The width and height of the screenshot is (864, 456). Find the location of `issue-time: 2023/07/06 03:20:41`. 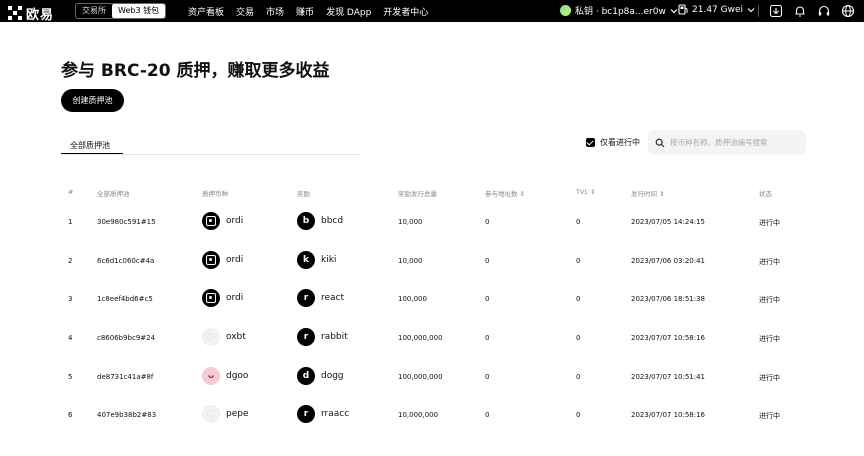

issue-time: 2023/07/06 03:20:41 is located at coordinates (668, 261).